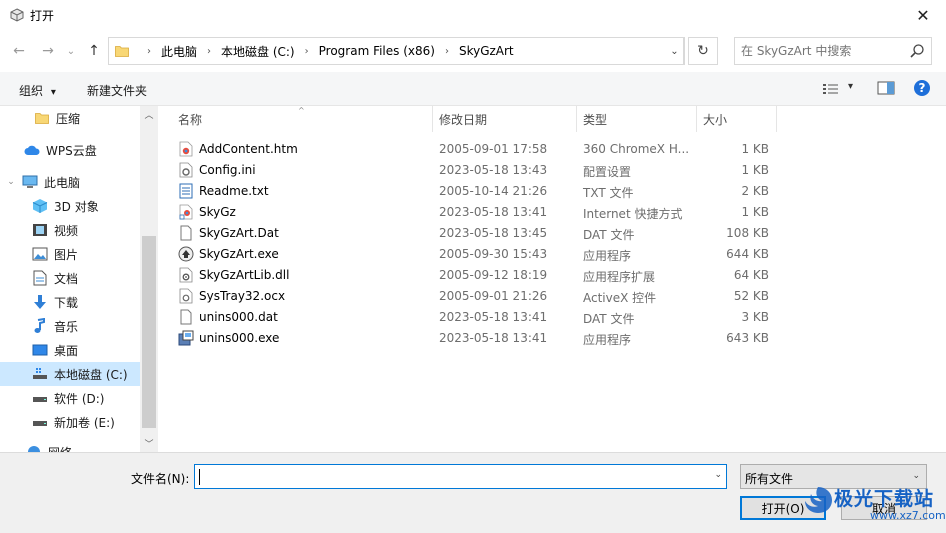  Describe the element at coordinates (737, 119) in the screenshot. I see `column-header-size: 大小` at that location.